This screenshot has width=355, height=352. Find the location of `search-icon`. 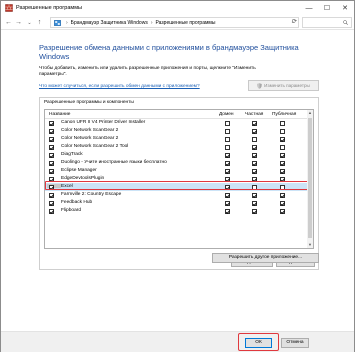

search-icon is located at coordinates (345, 22).